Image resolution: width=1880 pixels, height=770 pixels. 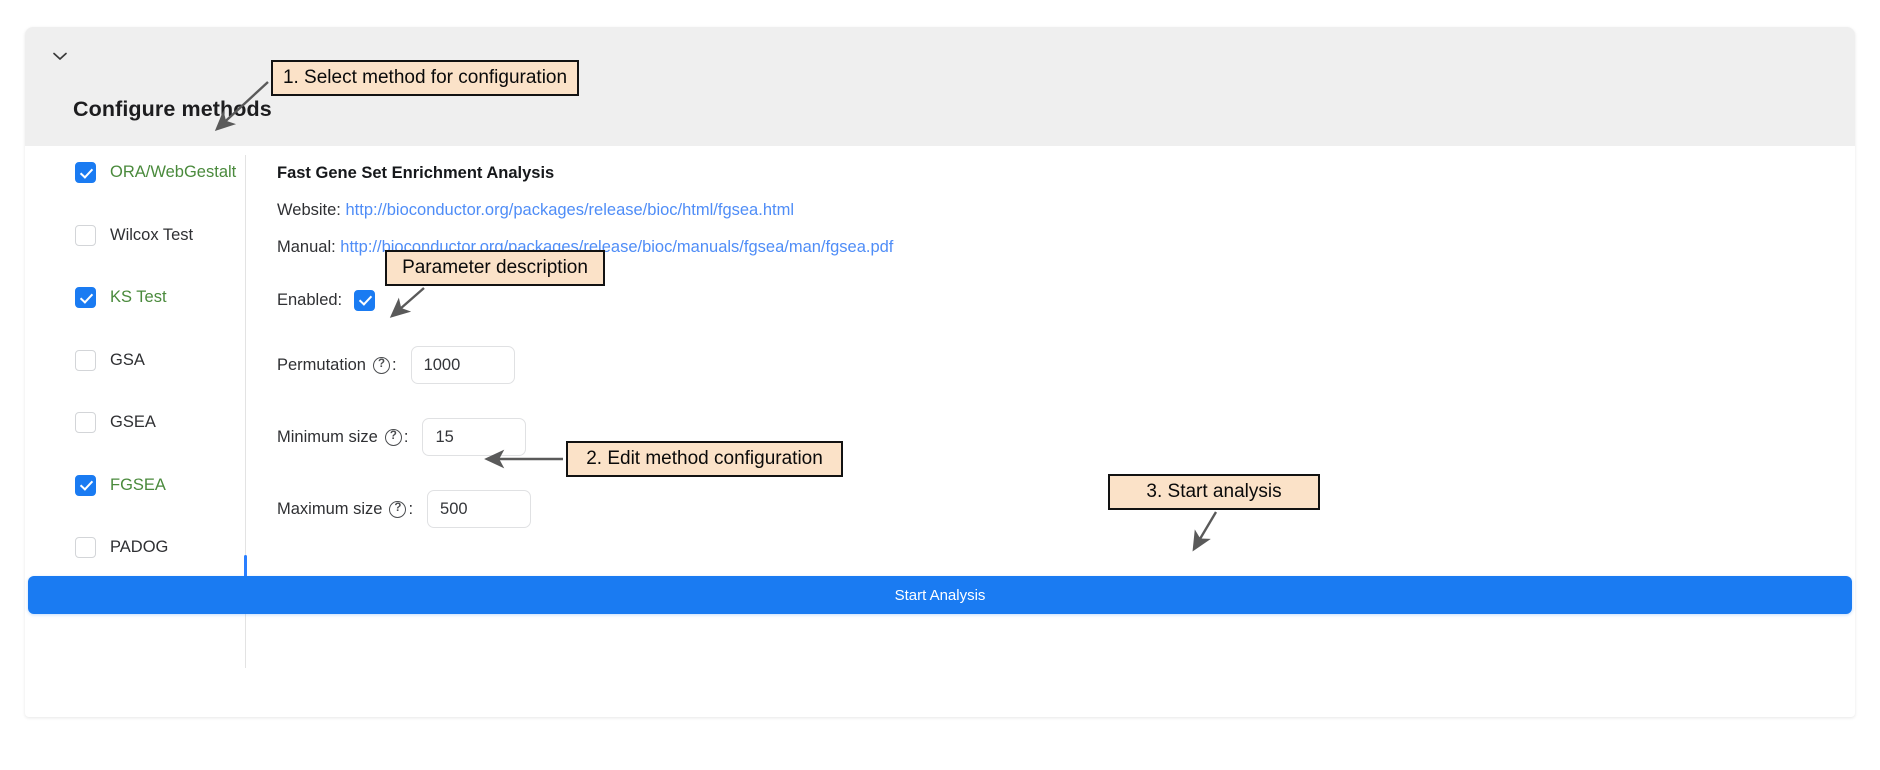 What do you see at coordinates (85, 235) in the screenshot?
I see `checkbox-wilcox-test` at bounding box center [85, 235].